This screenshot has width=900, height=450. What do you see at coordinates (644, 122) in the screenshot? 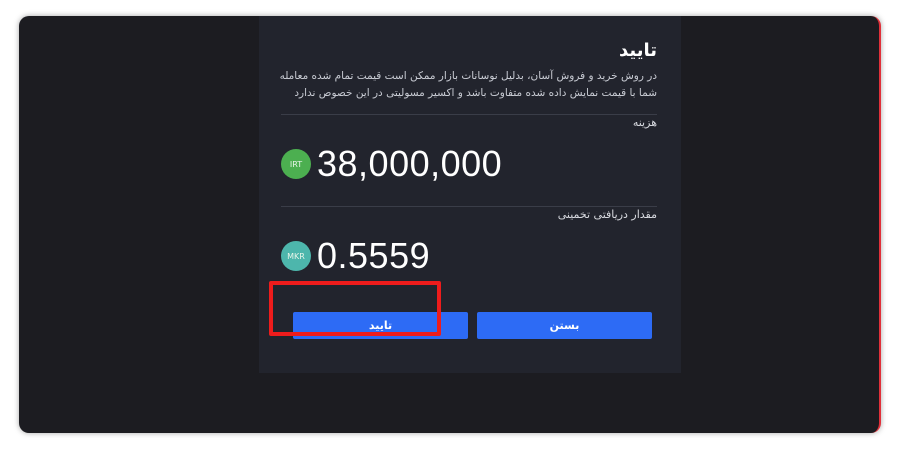
I see `cost-label: هزینه` at bounding box center [644, 122].